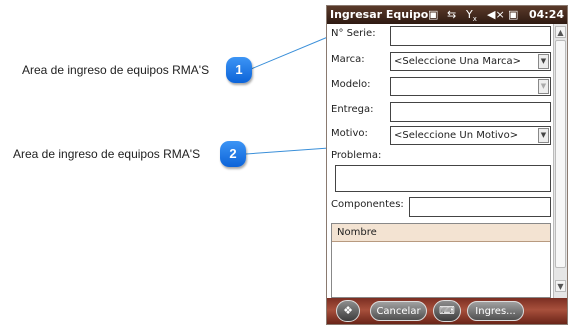 Image resolution: width=579 pixels, height=333 pixels. Describe the element at coordinates (348, 311) in the screenshot. I see `windows-start-icon: ❖` at that location.